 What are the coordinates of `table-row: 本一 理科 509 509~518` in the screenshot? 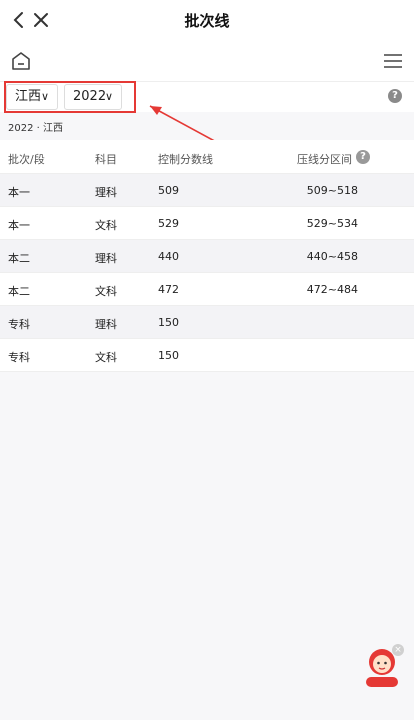 It's located at (207, 190).